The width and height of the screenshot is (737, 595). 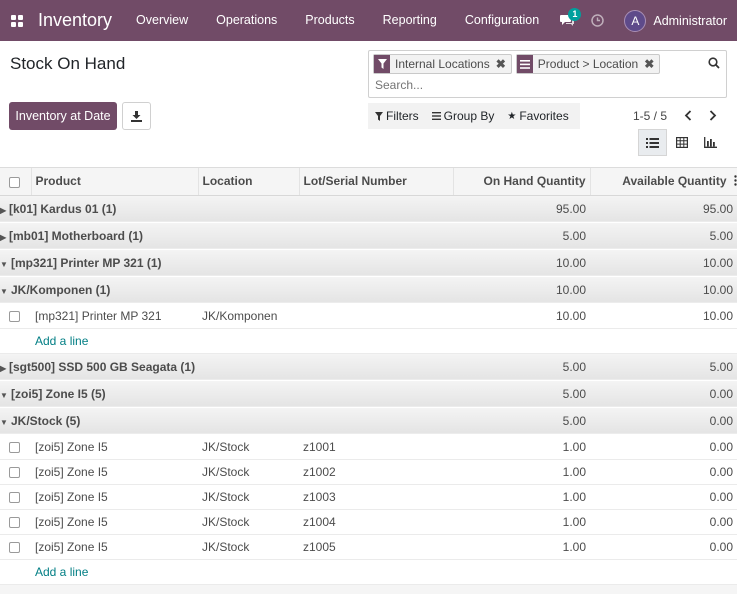 I want to click on chevron-right-icon, so click(x=713, y=115).